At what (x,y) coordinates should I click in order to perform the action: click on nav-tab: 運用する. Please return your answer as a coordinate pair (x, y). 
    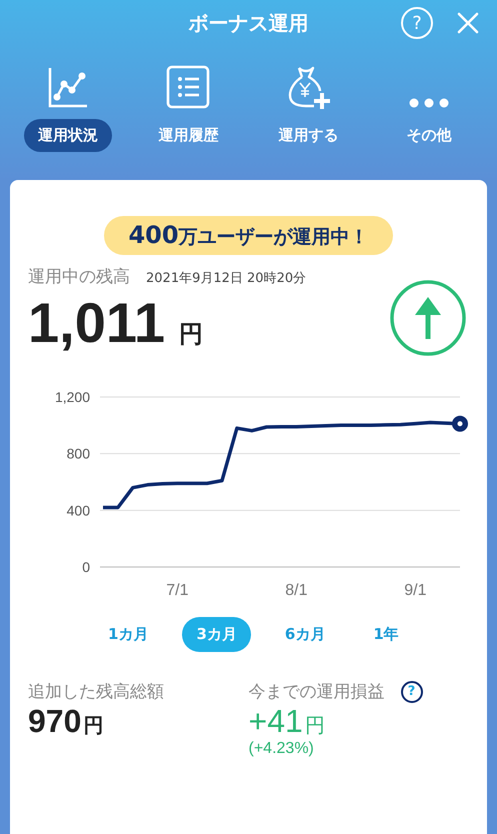
    Looking at the image, I should click on (308, 135).